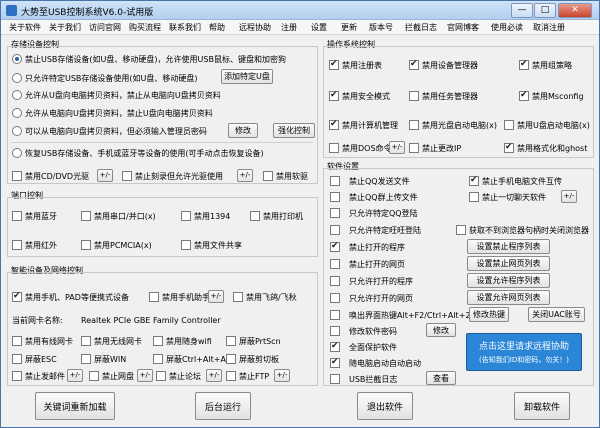 The width and height of the screenshot is (600, 428). Describe the element at coordinates (374, 197) in the screenshot. I see `checkbox-qq-group: 禁止QQ群上传文件` at that location.